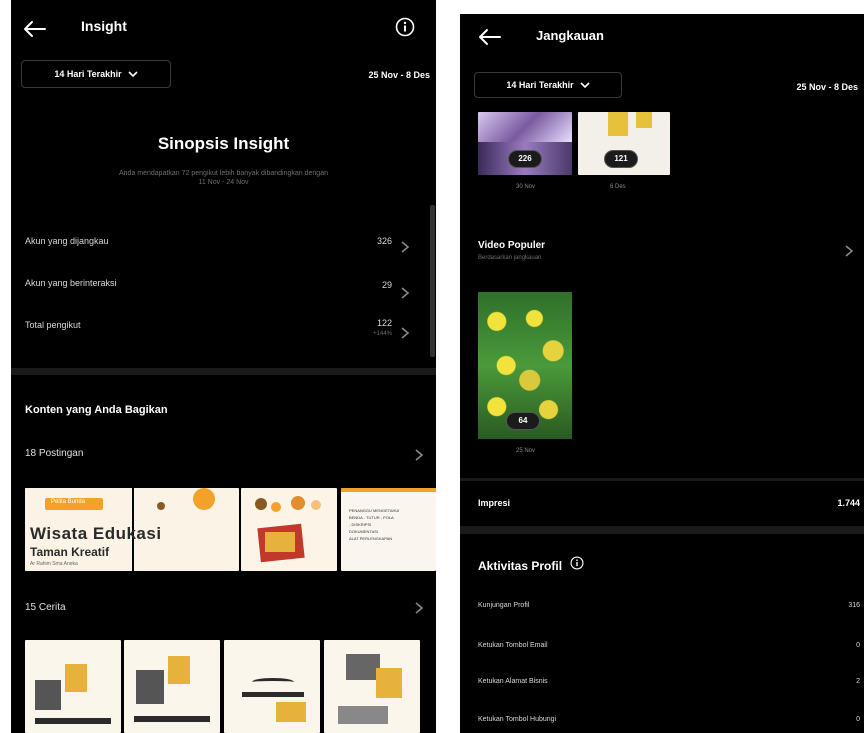 Image resolution: width=864 pixels, height=733 pixels. Describe the element at coordinates (662, 255) in the screenshot. I see `popular-videos-row: Video Populer Berdasarkan jangkauan` at that location.